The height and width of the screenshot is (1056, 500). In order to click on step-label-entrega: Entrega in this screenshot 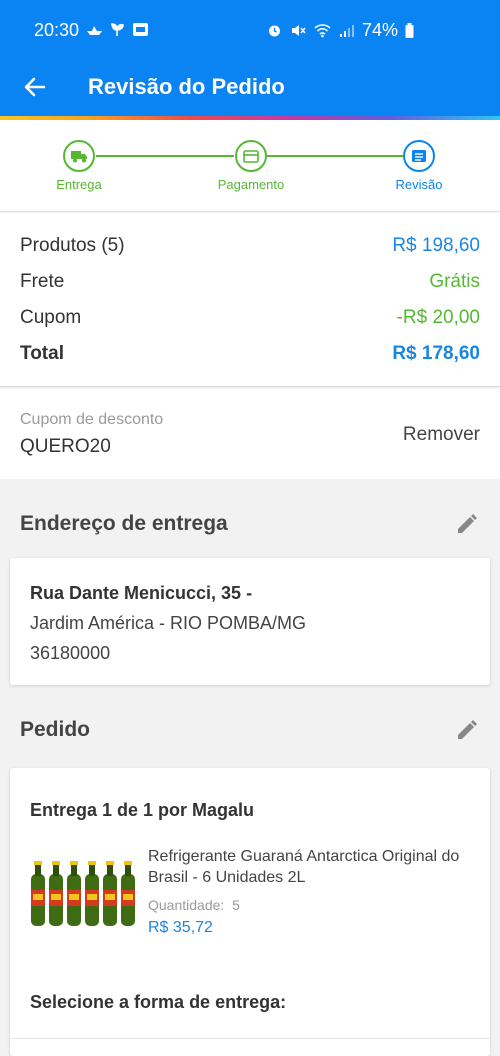, I will do `click(79, 184)`.